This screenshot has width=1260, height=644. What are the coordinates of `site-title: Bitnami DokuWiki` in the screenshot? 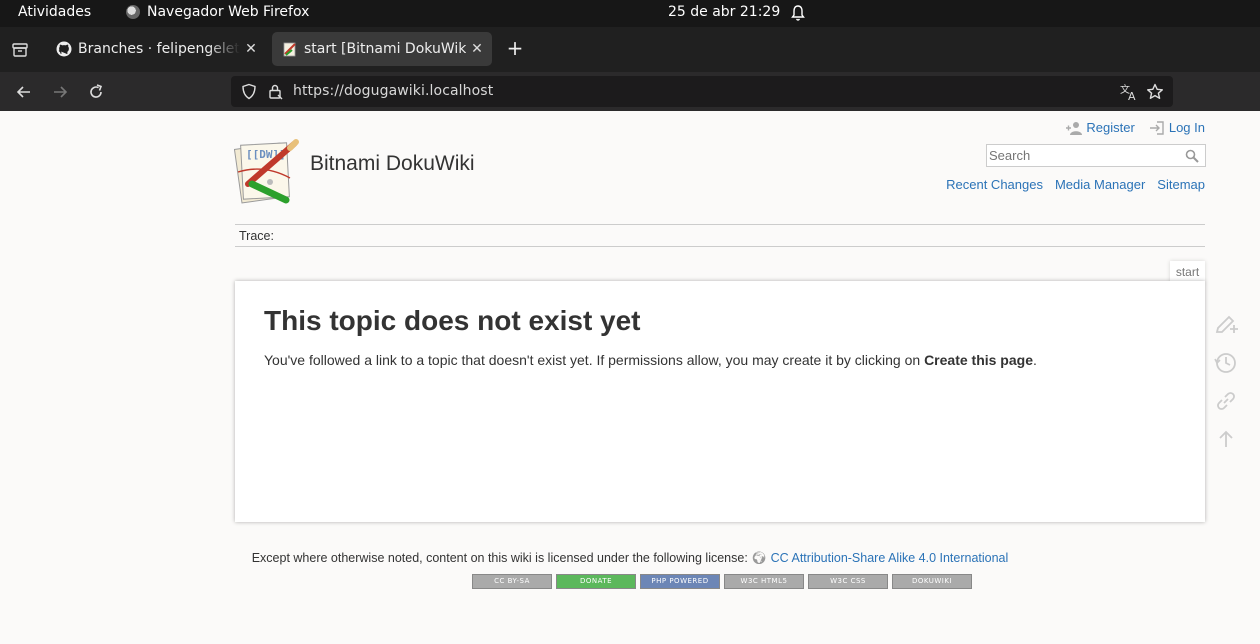 It's located at (392, 164).